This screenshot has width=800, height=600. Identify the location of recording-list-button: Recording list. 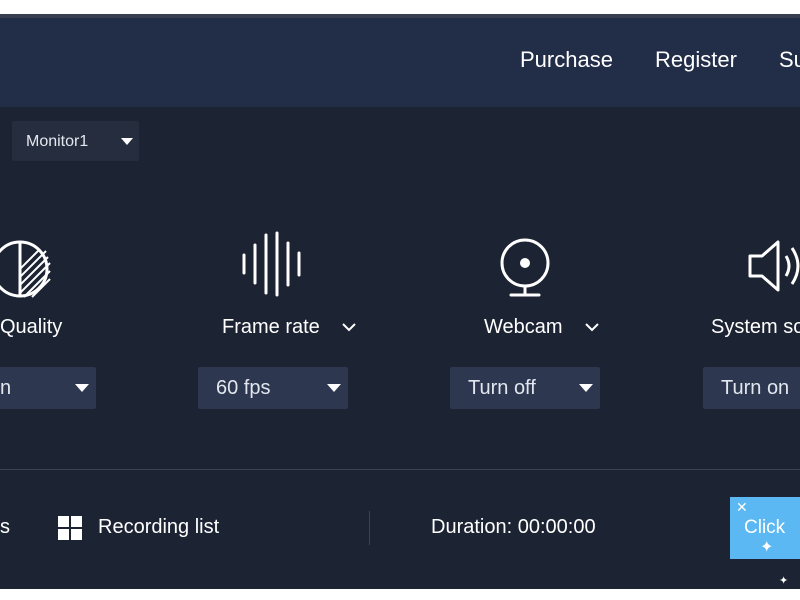
(148, 529).